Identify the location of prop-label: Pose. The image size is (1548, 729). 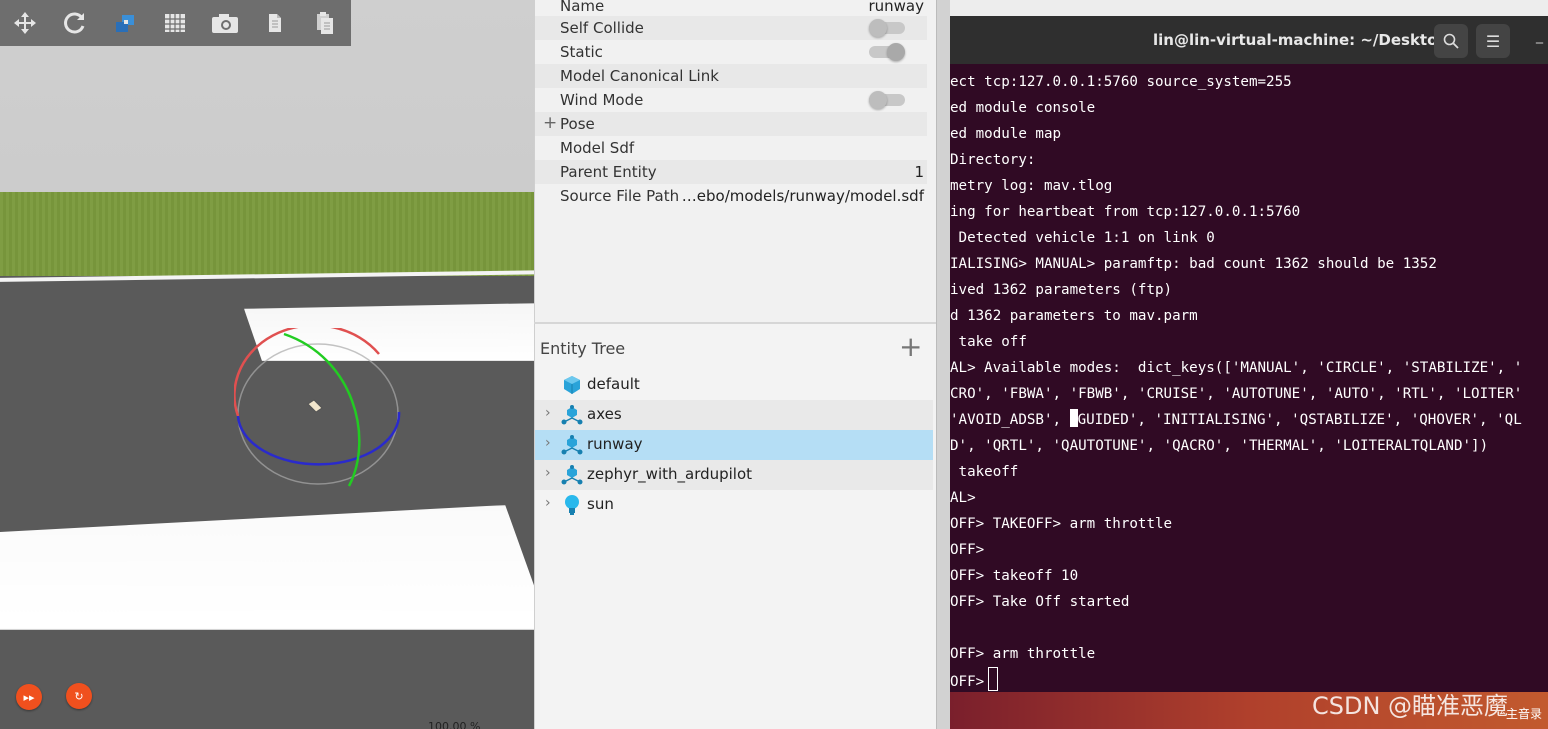
(577, 124).